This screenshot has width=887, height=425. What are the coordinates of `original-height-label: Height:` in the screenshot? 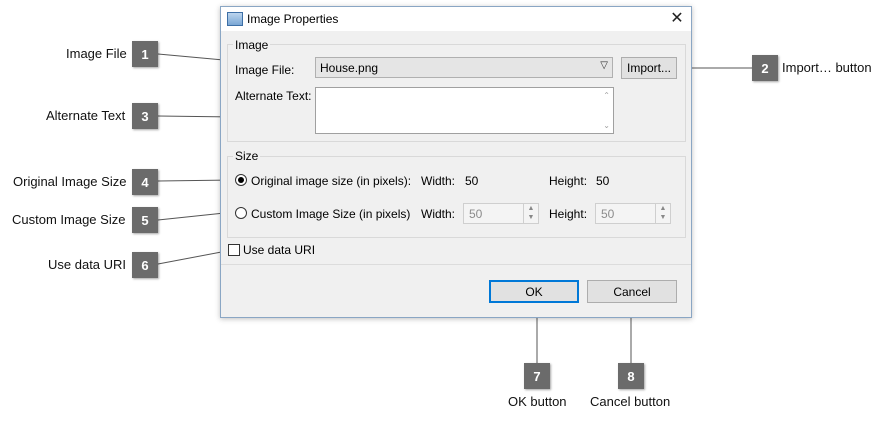 It's located at (568, 181).